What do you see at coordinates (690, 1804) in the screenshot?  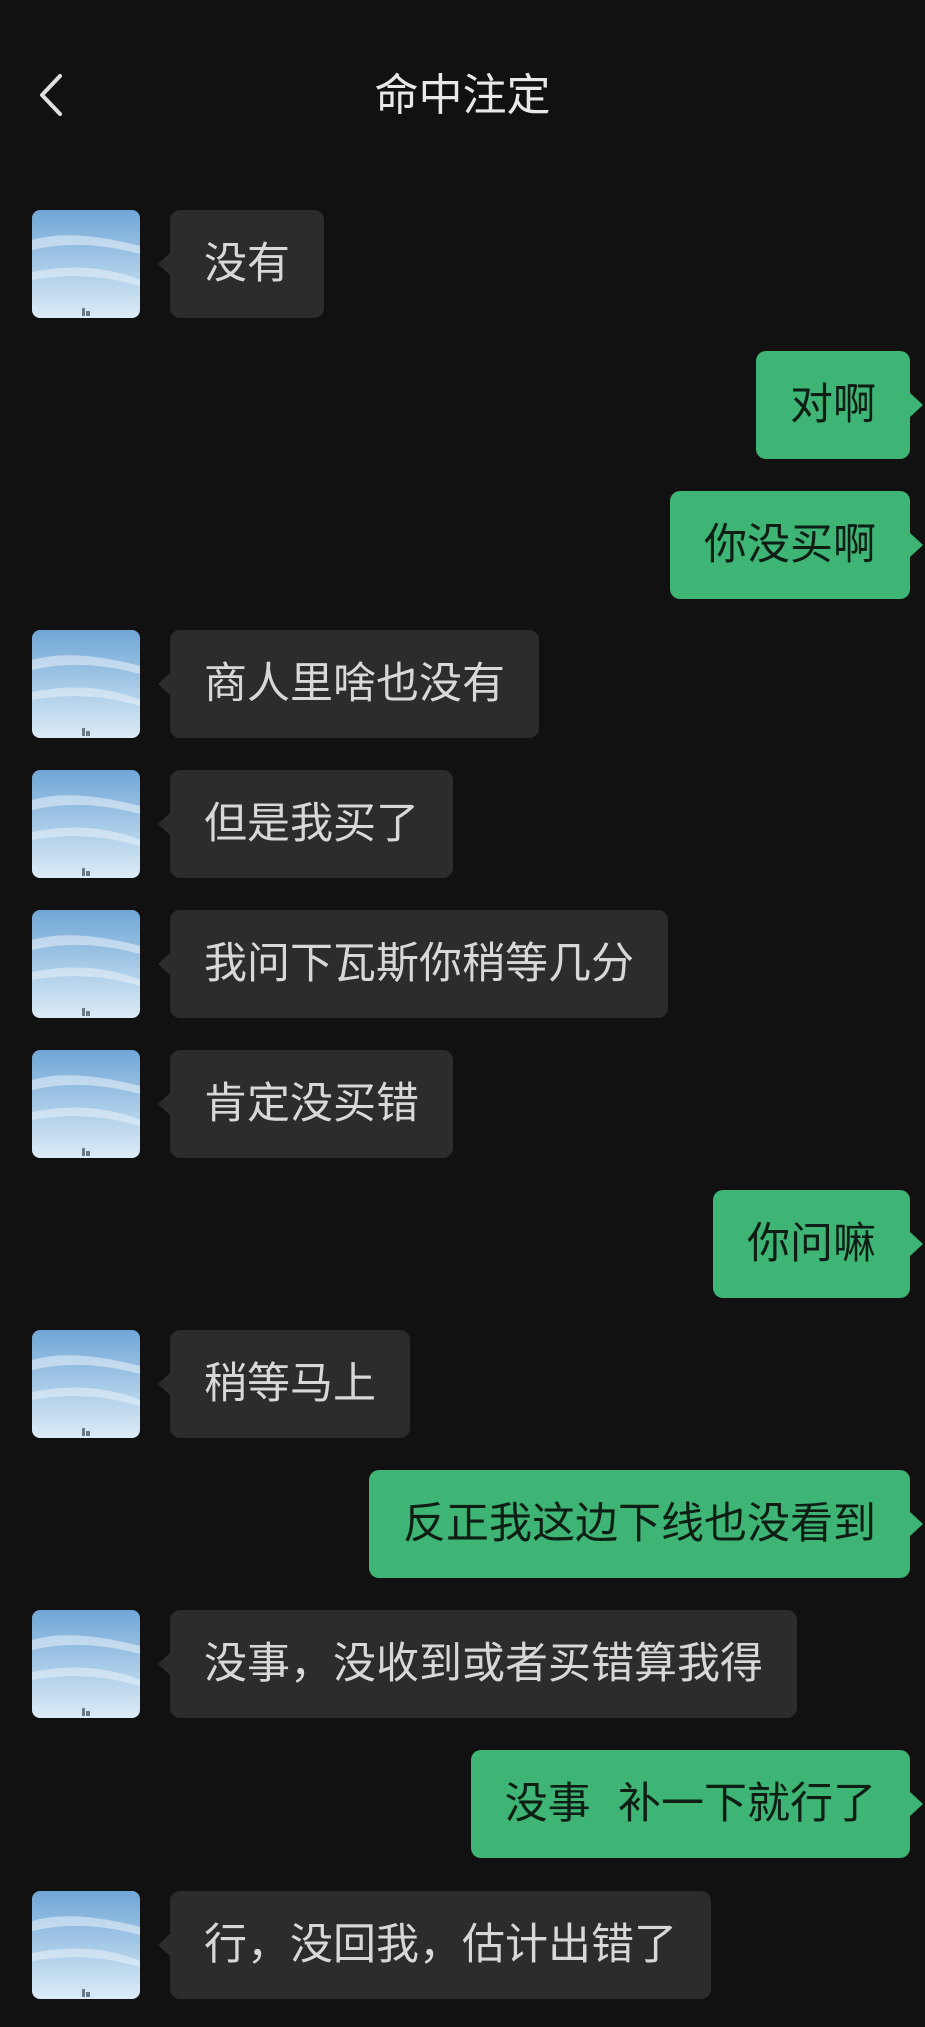 I see `outgoing-message-bubble: 没事 补一下就行了` at bounding box center [690, 1804].